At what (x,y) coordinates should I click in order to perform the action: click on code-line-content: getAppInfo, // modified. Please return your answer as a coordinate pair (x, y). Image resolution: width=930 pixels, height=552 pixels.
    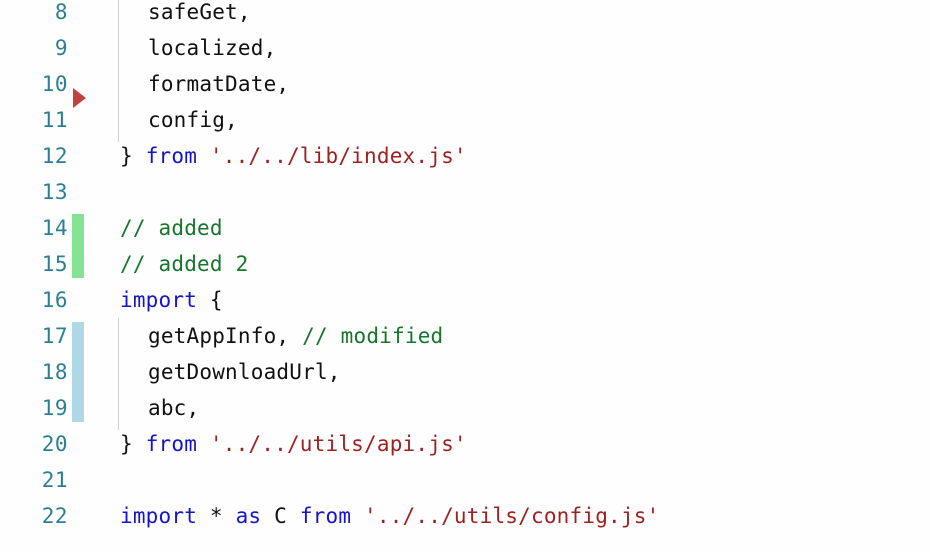
    Looking at the image, I should click on (221, 336).